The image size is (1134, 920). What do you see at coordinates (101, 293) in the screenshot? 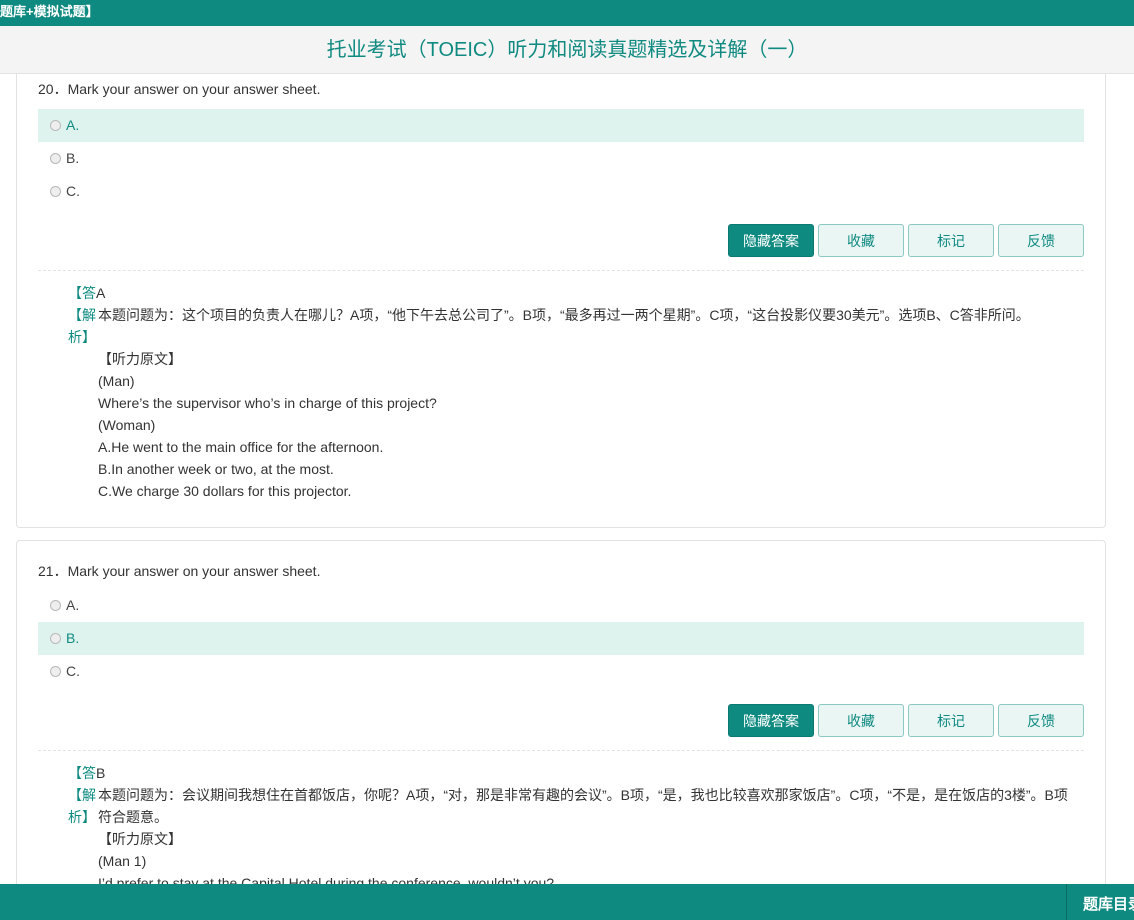
I see `answer-letter: A` at bounding box center [101, 293].